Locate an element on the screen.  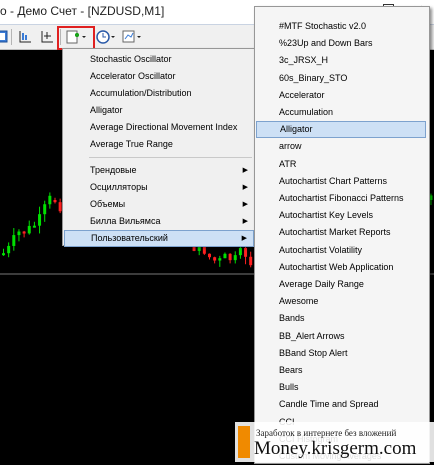
custom-indicator-item: BB_Alert Arrows is located at coordinates (341, 336).